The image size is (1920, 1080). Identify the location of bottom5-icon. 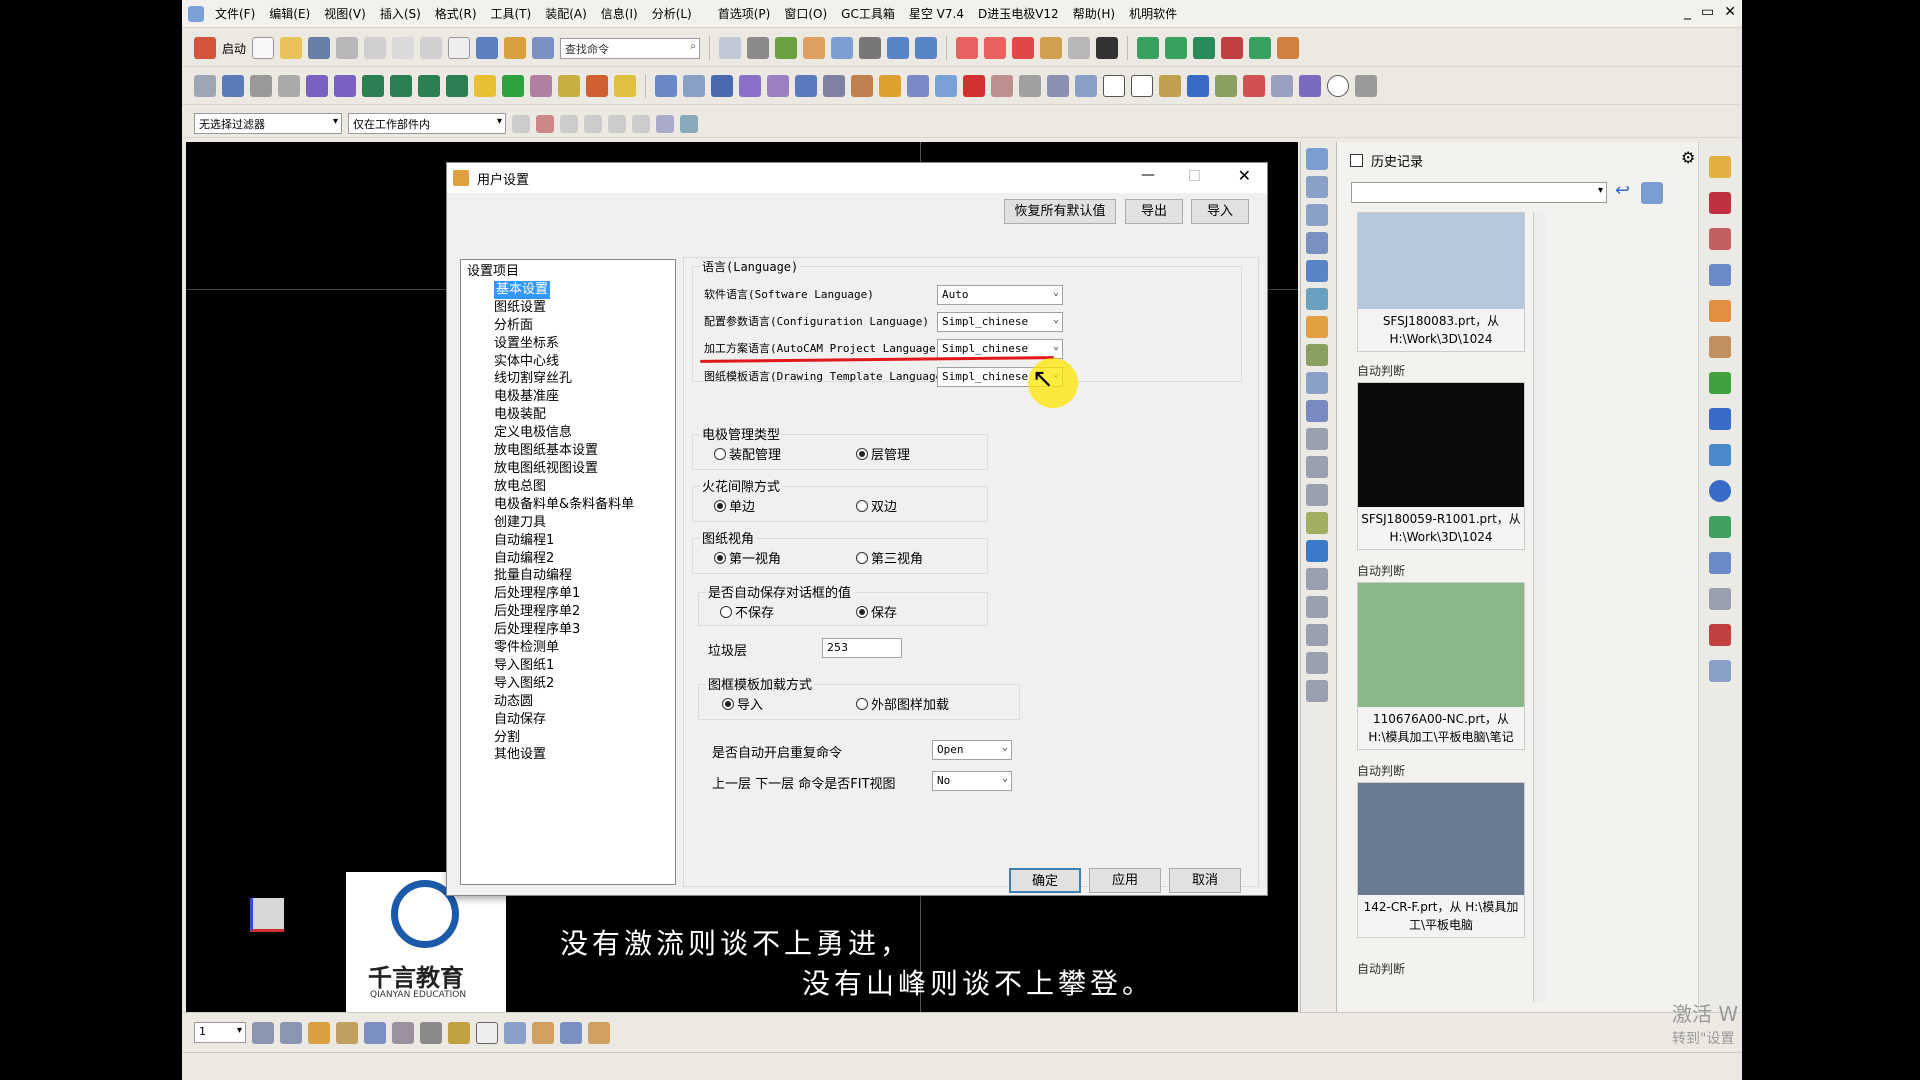
(599, 1032).